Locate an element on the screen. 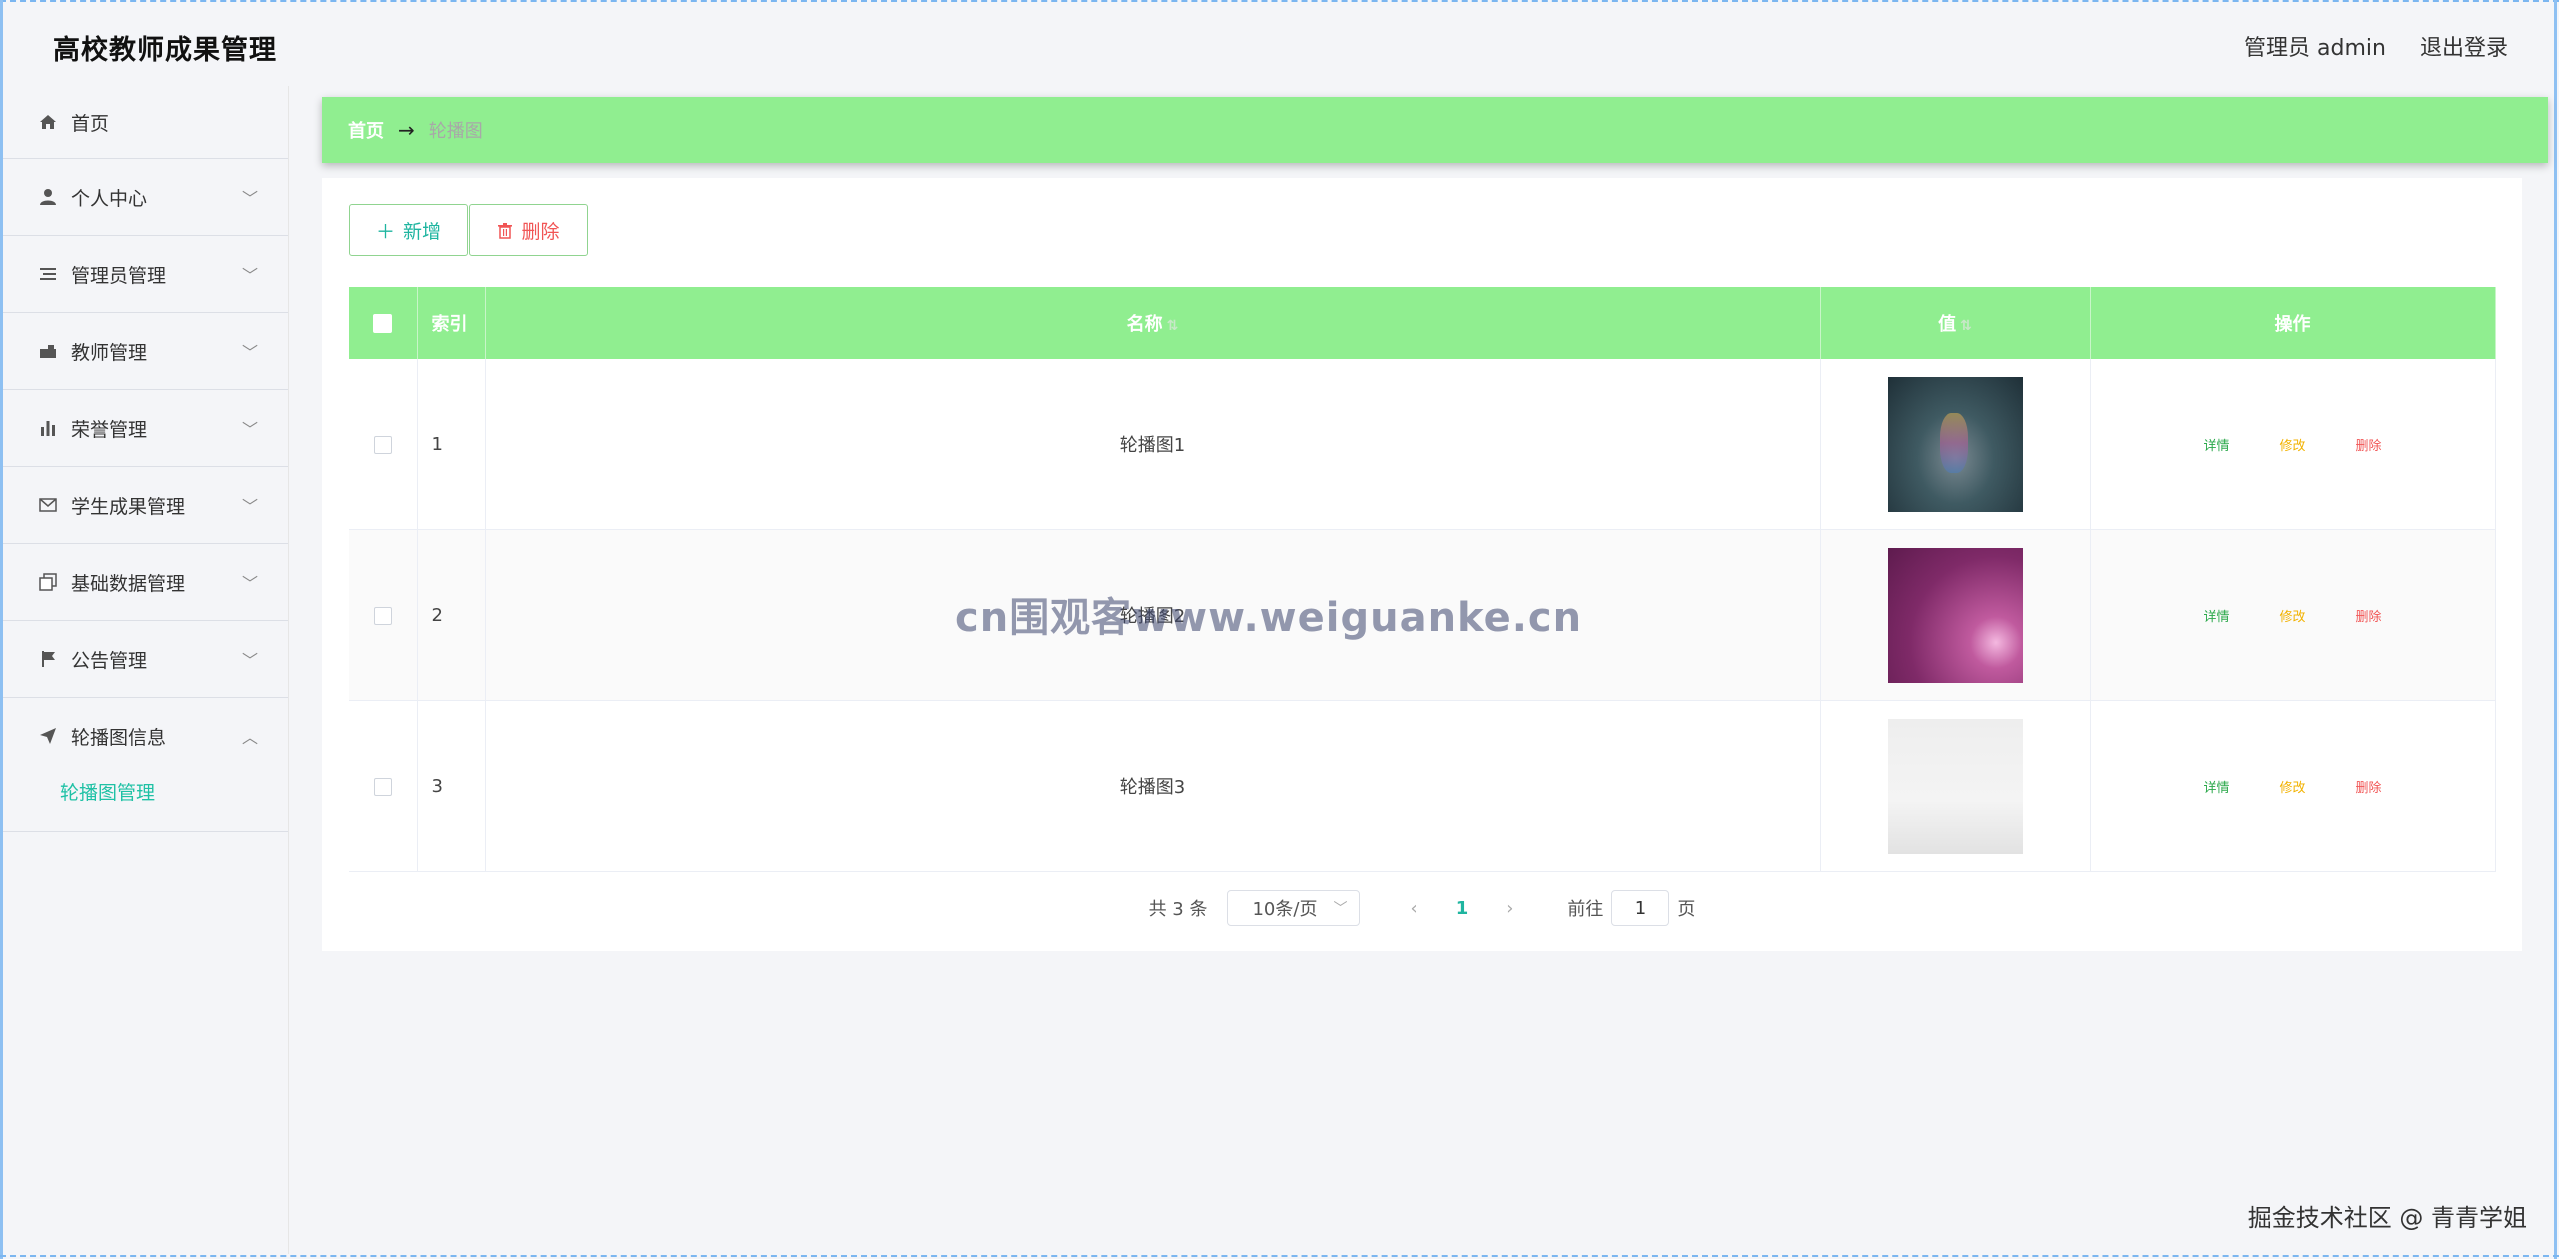  sidebar-item-notice: 公告管理 ﹀ is located at coordinates (145, 659).